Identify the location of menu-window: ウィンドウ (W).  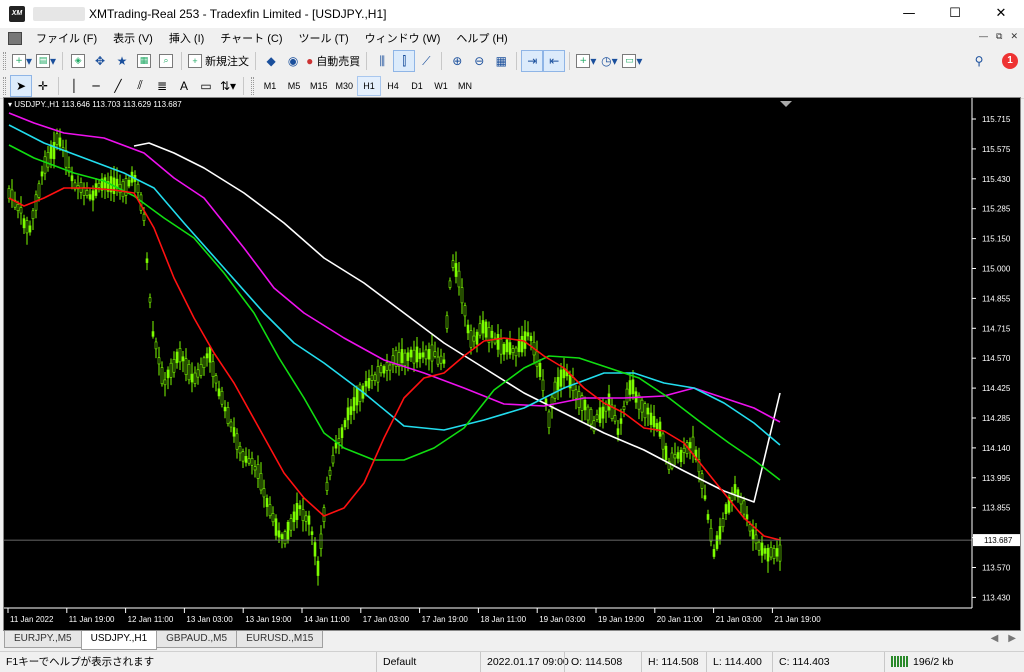
(403, 38).